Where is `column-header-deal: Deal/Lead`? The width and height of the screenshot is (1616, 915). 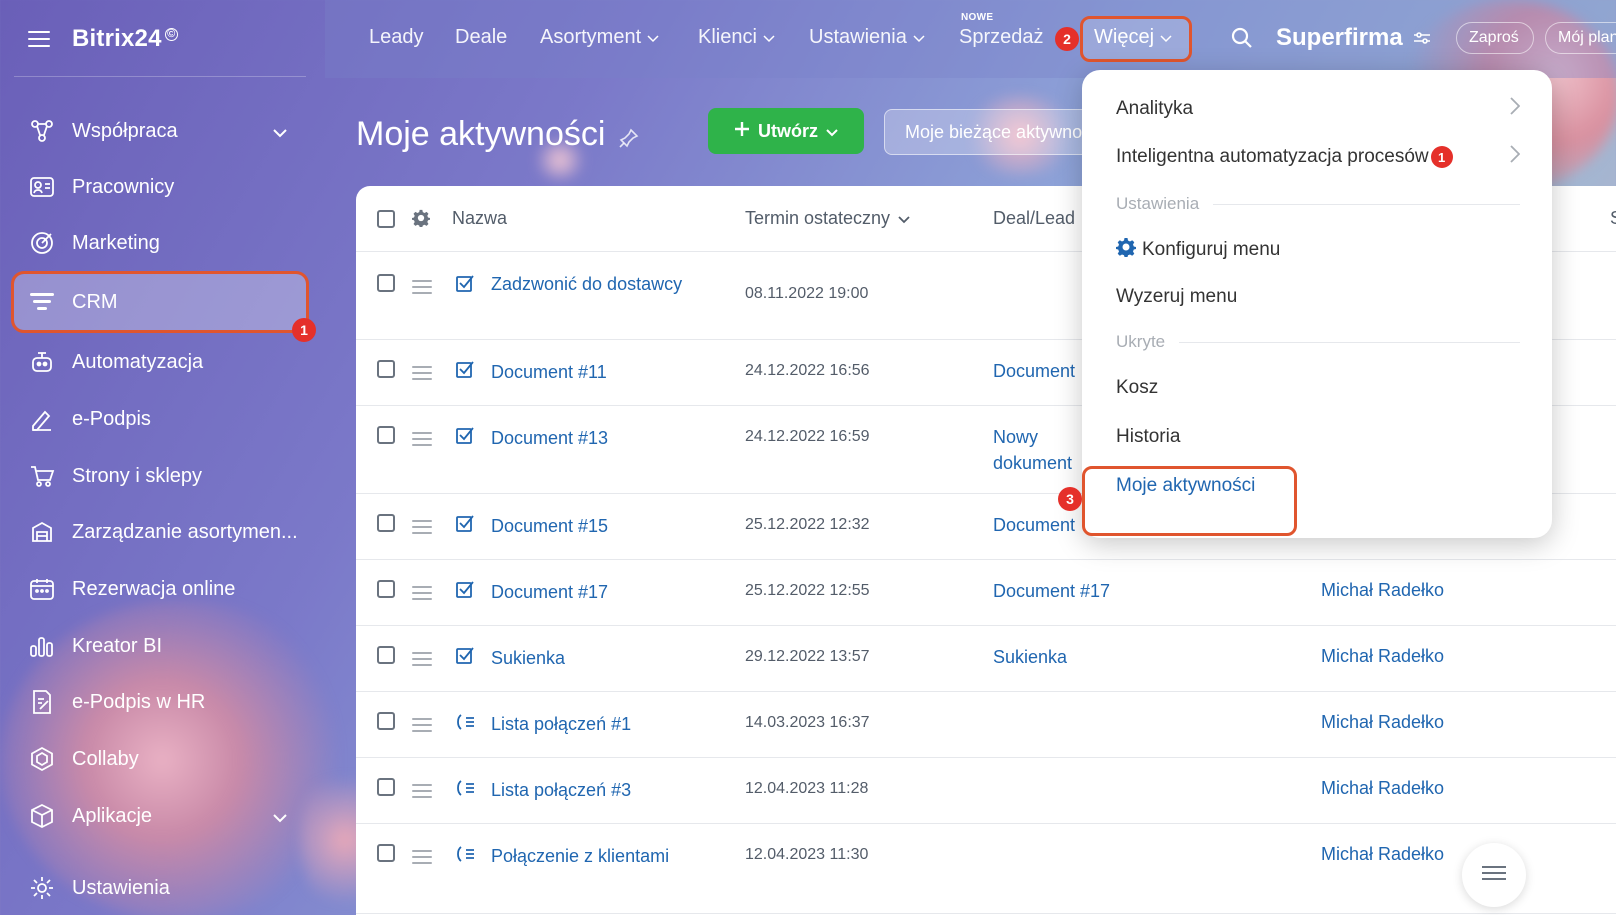 column-header-deal: Deal/Lead is located at coordinates (1034, 218).